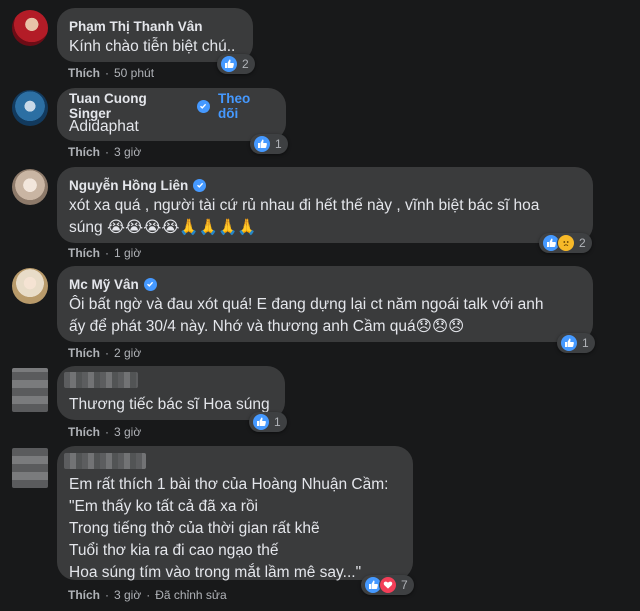  Describe the element at coordinates (127, 253) in the screenshot. I see `timestamp: 1 giờ` at that location.